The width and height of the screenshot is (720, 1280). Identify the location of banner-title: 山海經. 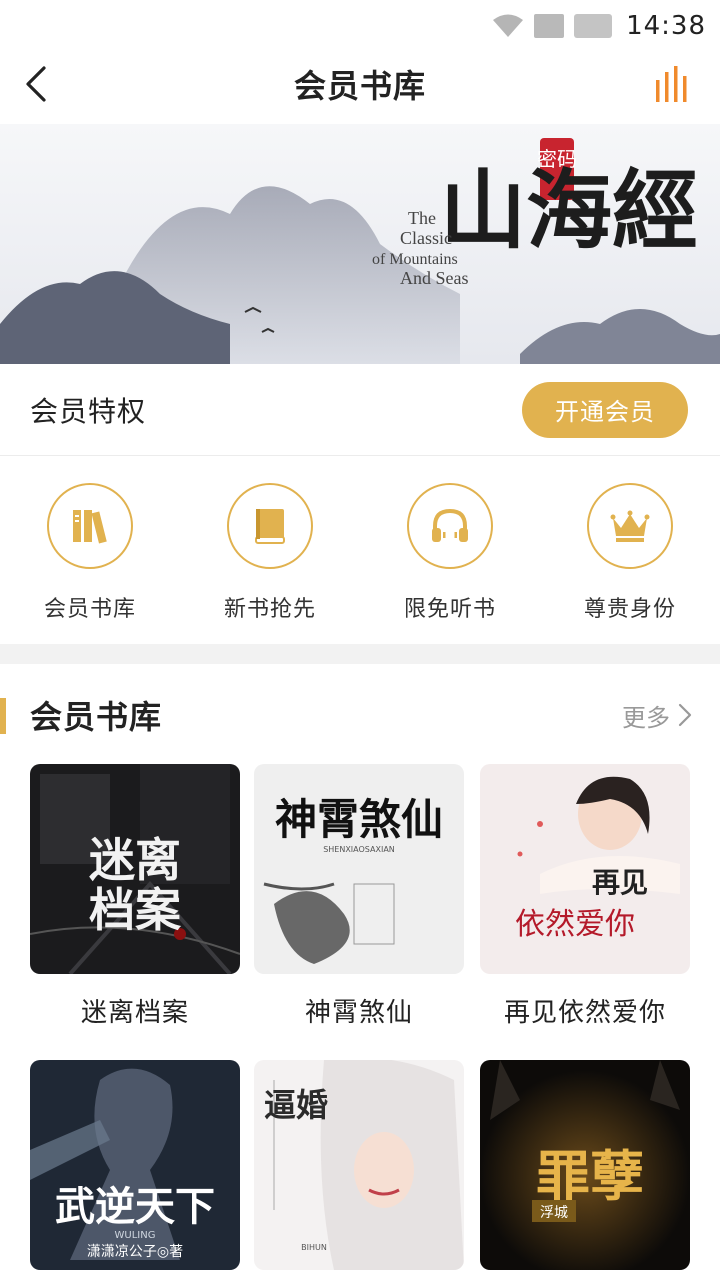
(569, 210).